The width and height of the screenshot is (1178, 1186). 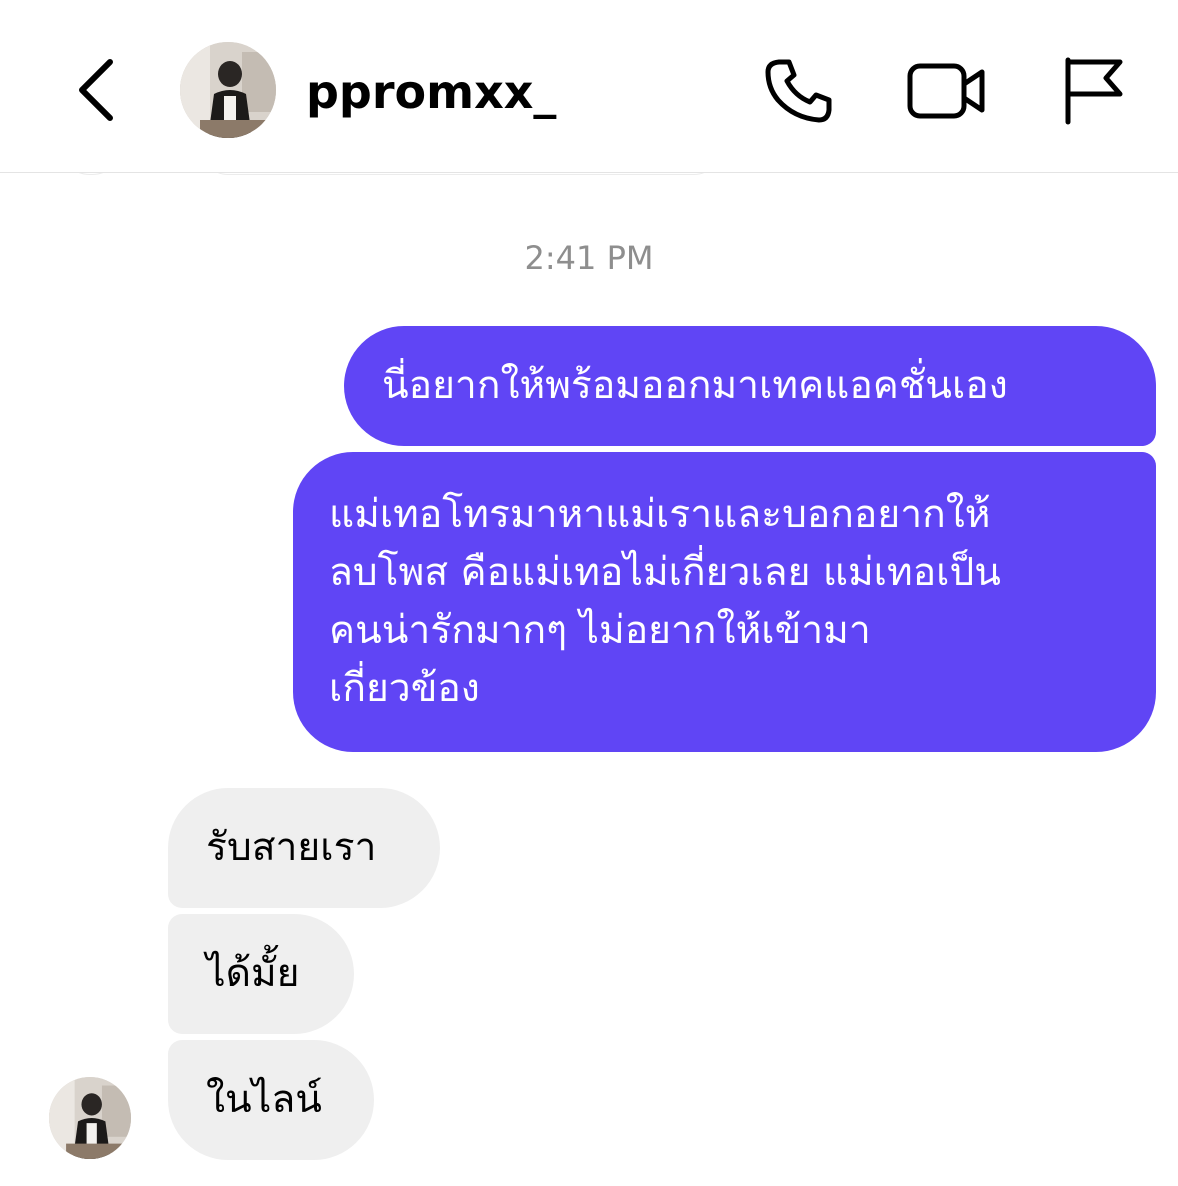 I want to click on avatar, so click(x=228, y=90).